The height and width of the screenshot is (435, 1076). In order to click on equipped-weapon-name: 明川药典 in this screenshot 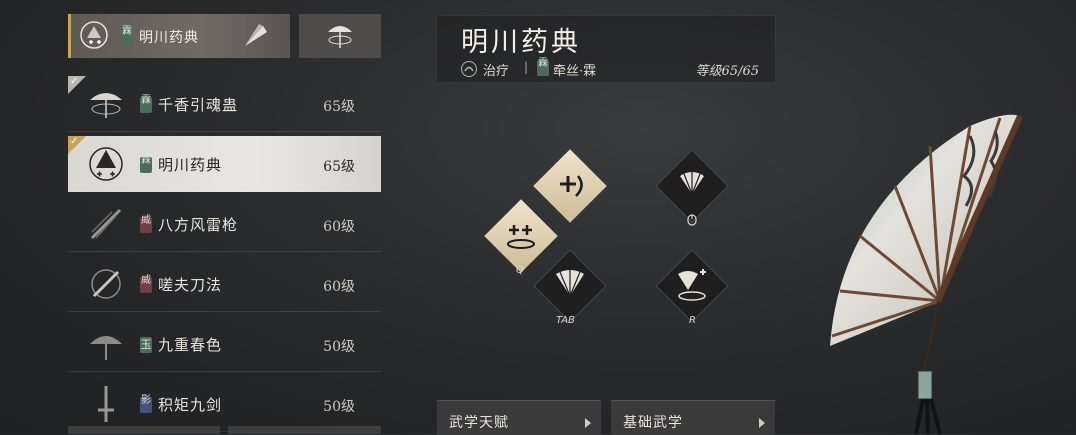, I will do `click(169, 38)`.